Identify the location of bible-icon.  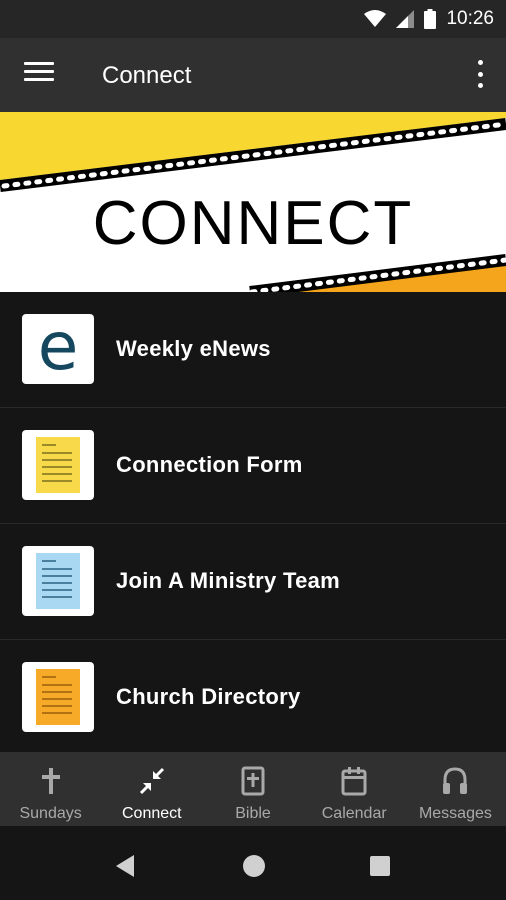
(253, 781).